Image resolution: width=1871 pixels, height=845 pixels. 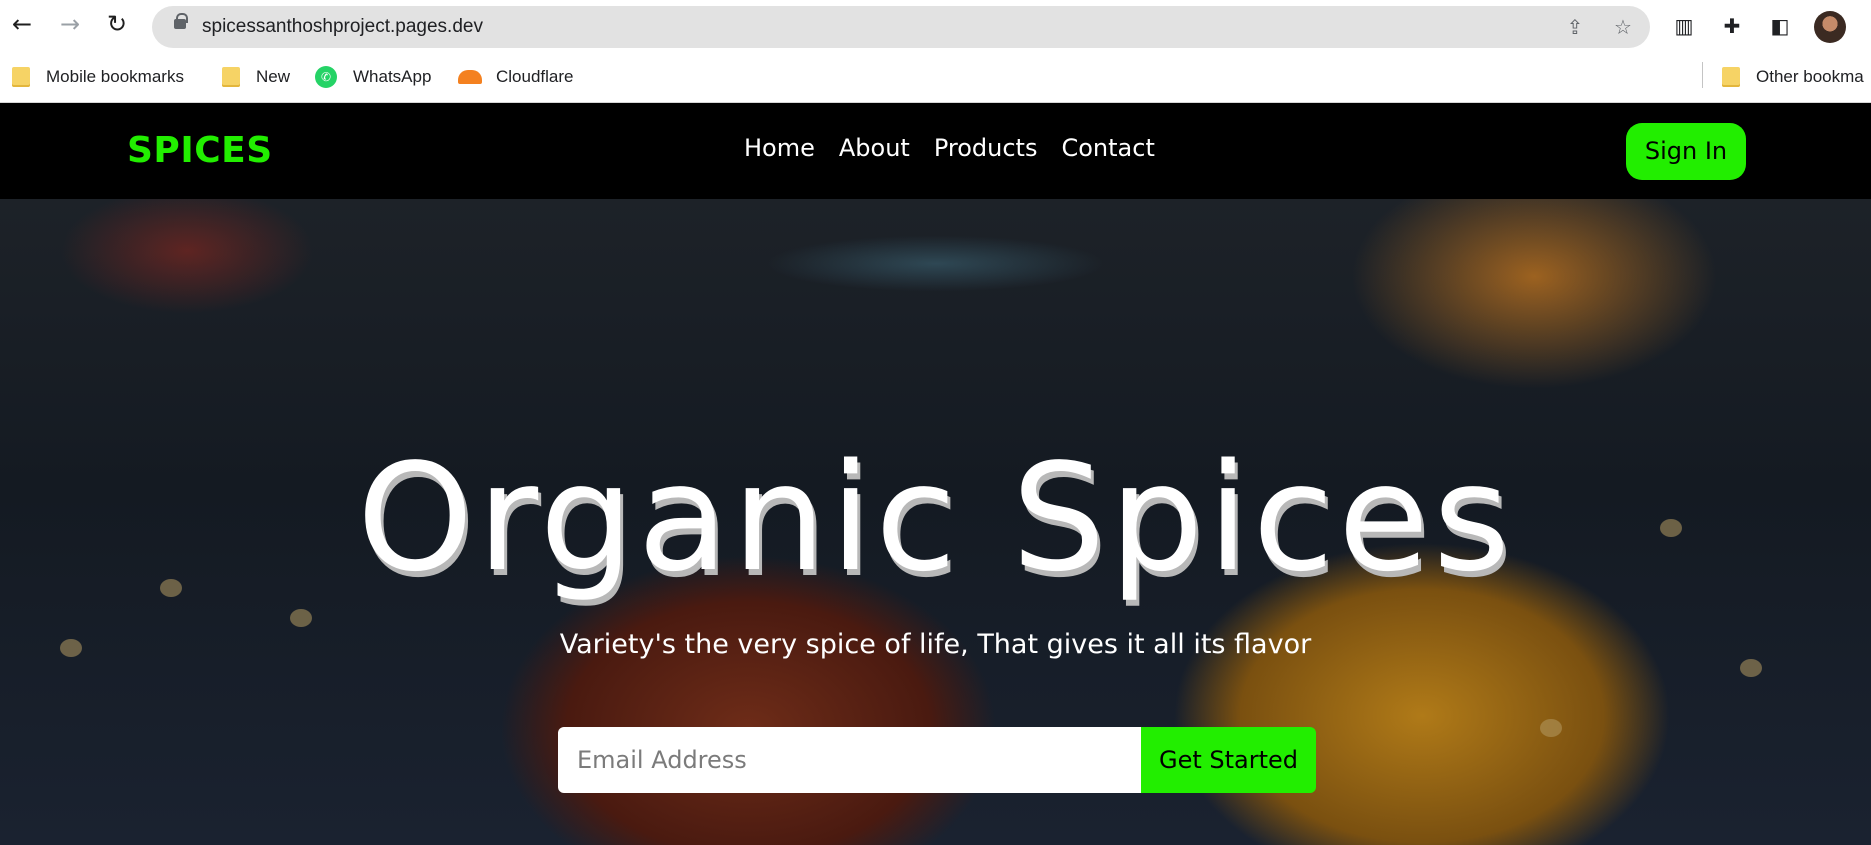 I want to click on share-icon: ⇪, so click(x=1575, y=27).